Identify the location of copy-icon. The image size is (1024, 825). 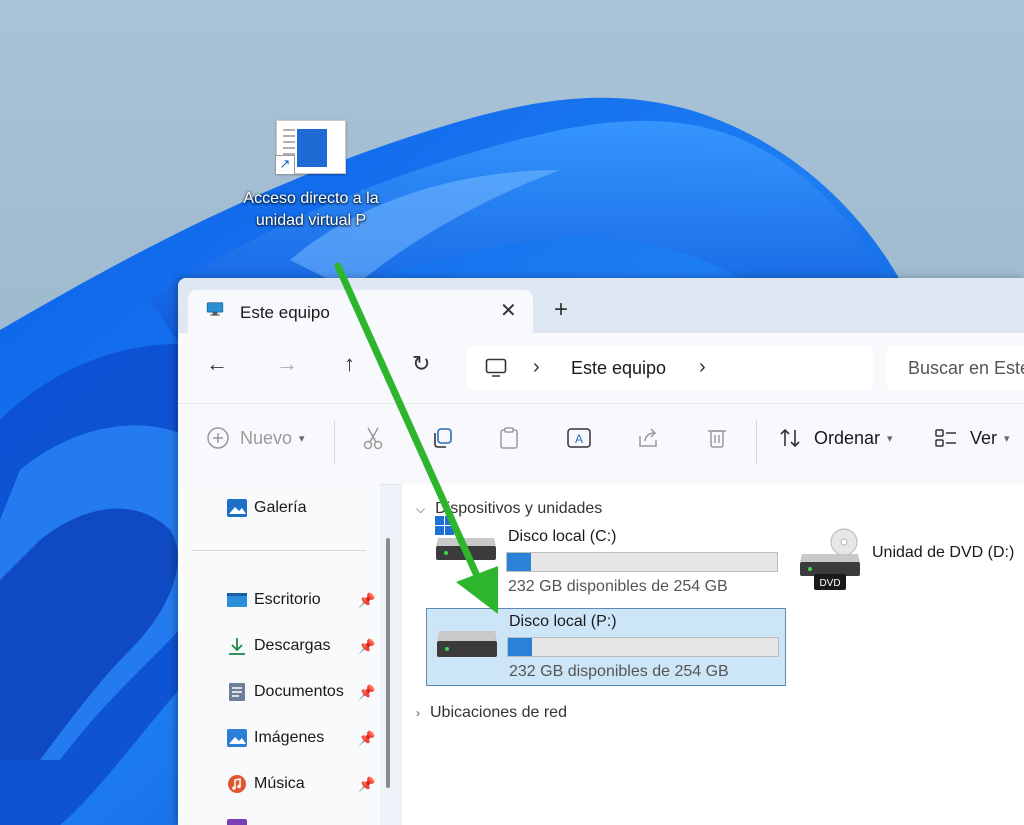
(443, 438).